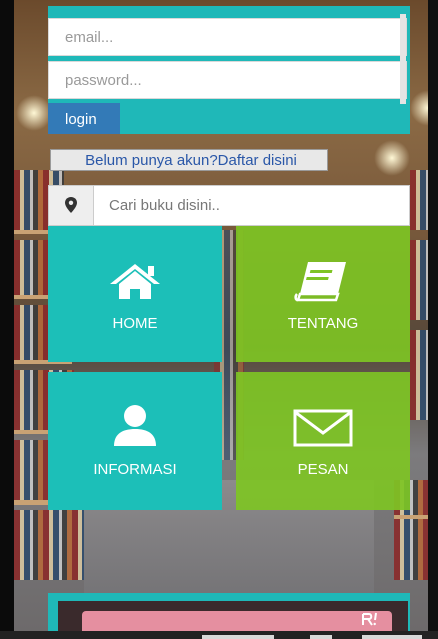 The image size is (438, 639). Describe the element at coordinates (135, 323) in the screenshot. I see `menu-label-home: HOME` at that location.